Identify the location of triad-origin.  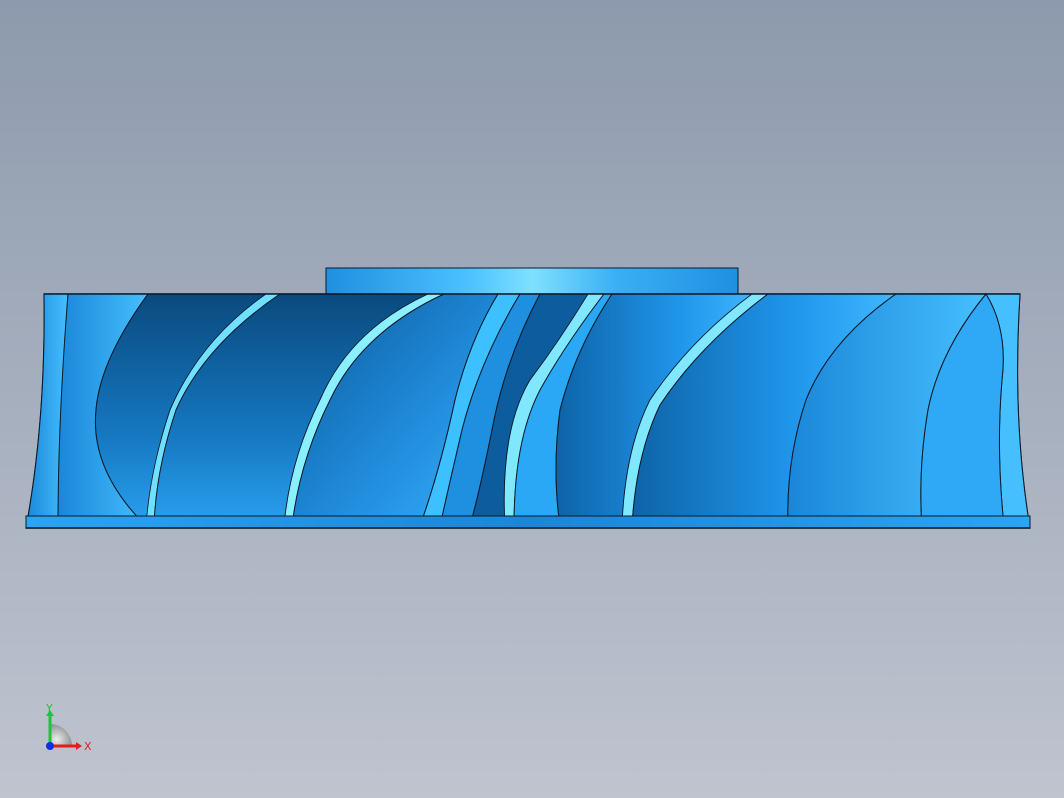
(50, 746).